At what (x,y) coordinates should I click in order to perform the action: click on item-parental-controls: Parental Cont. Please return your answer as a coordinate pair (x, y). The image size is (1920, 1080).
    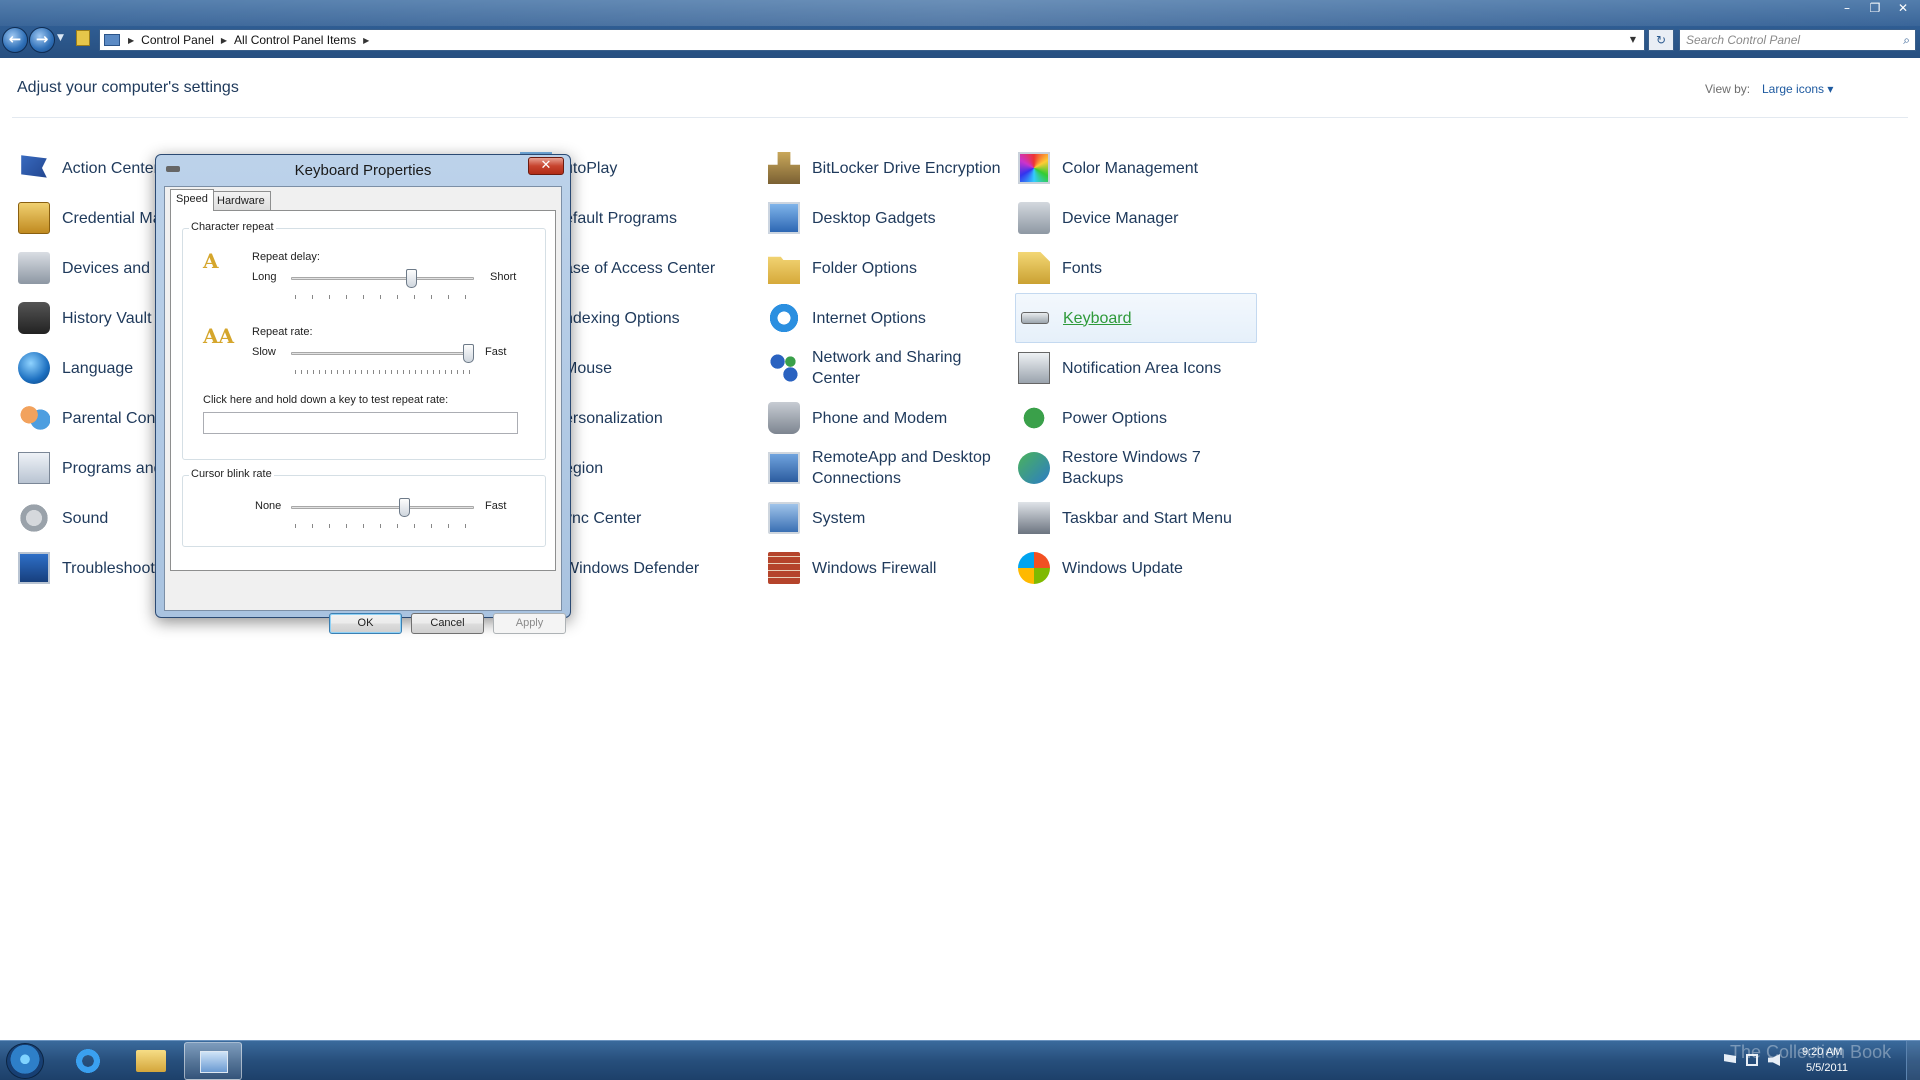
    Looking at the image, I should click on (89, 418).